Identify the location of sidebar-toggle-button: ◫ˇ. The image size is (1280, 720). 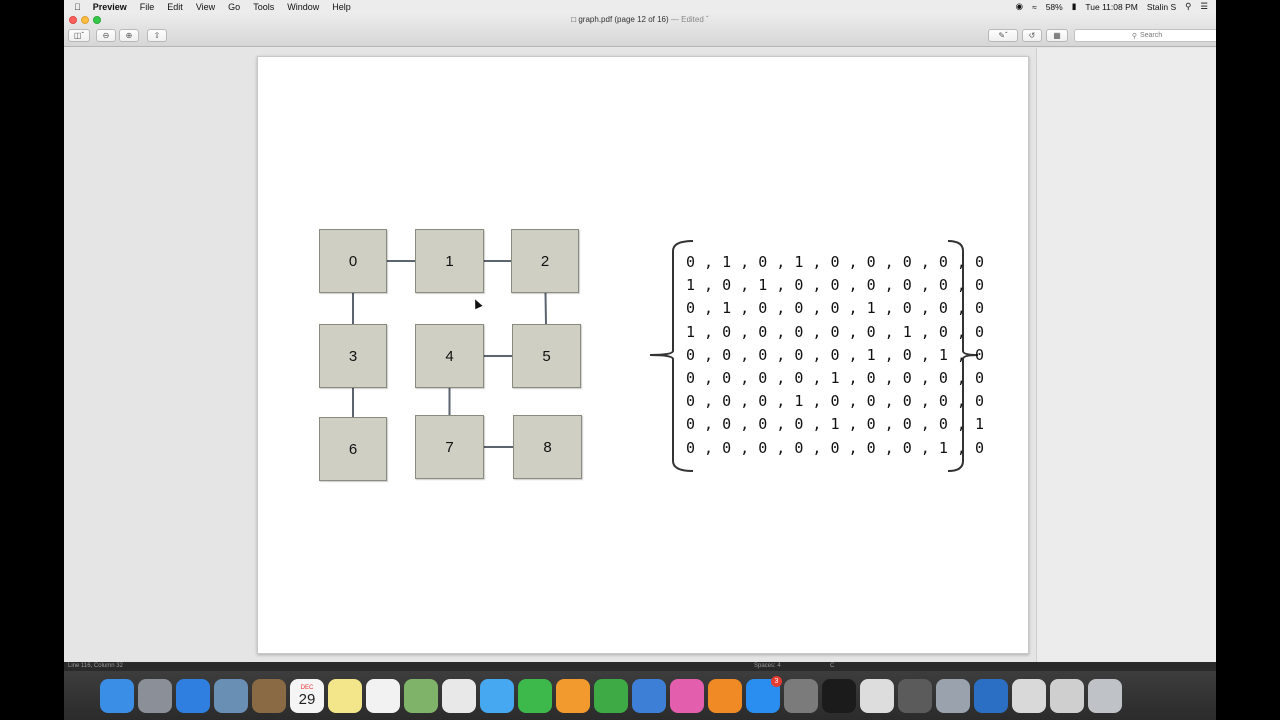
(79, 35).